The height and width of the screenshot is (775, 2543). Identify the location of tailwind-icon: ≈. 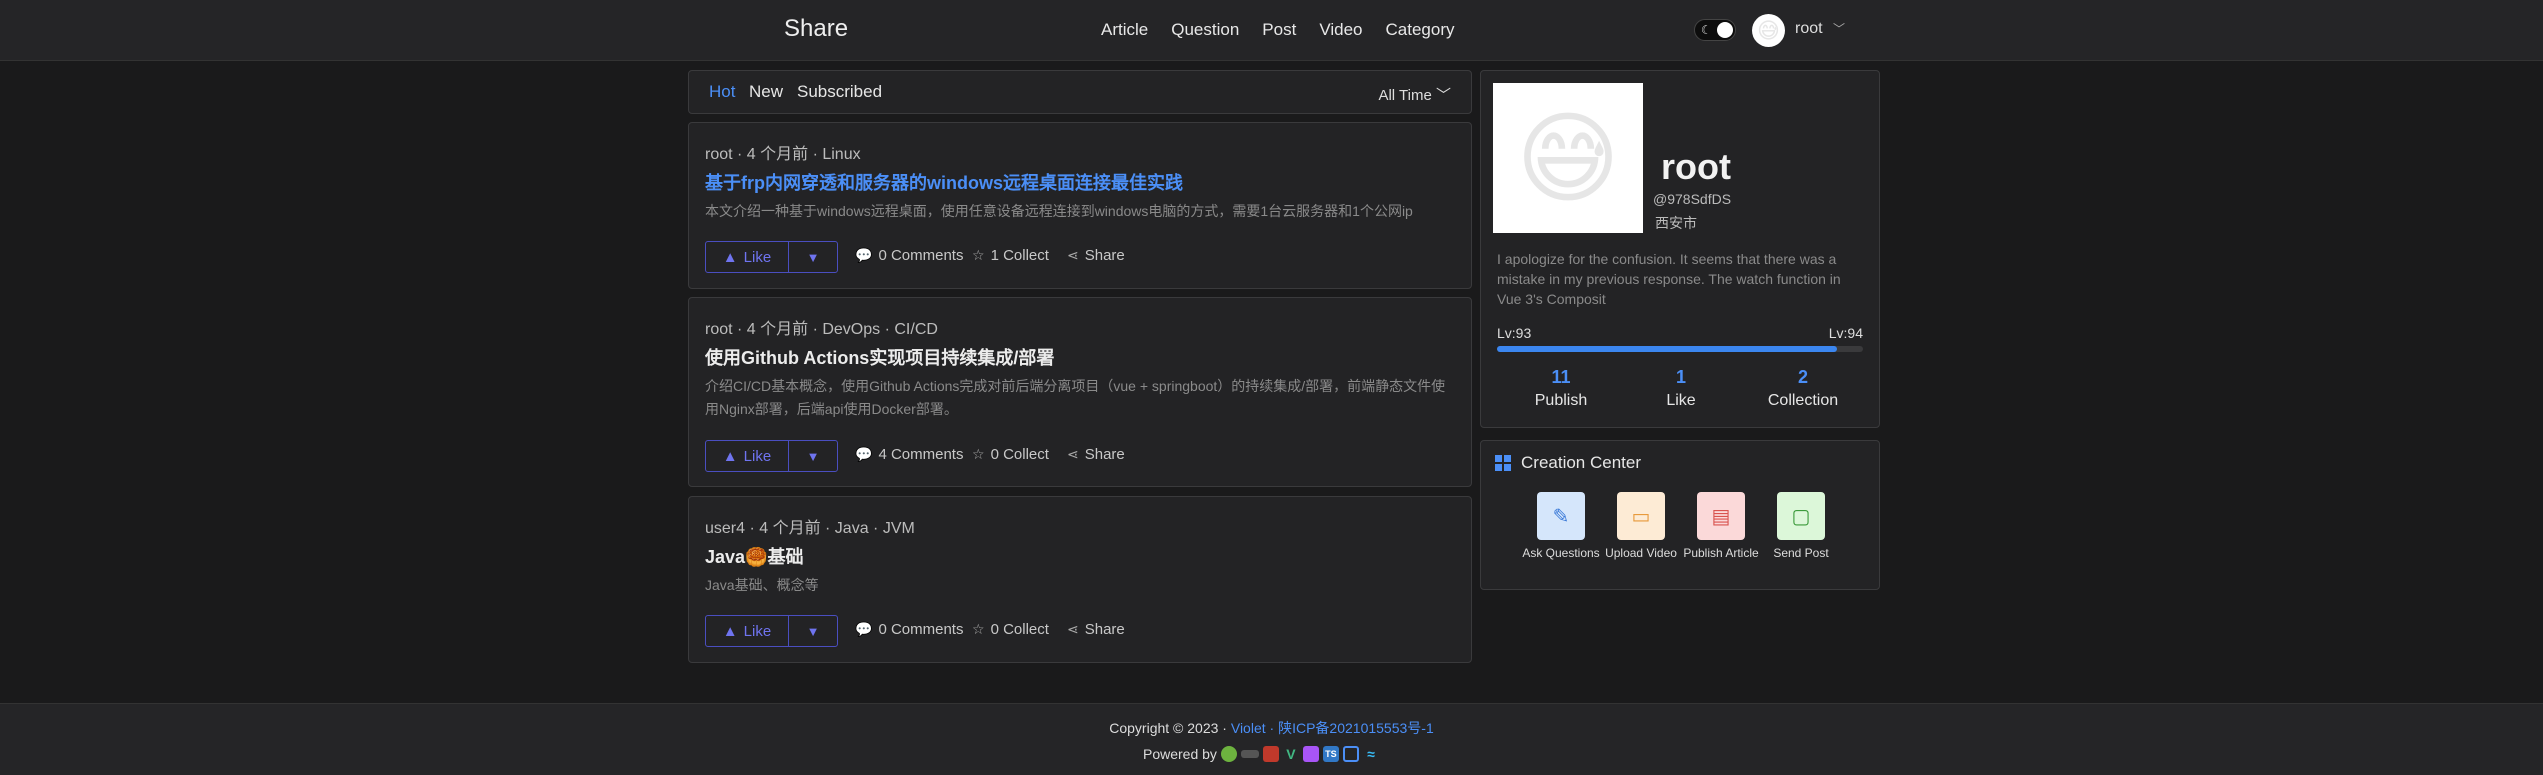
(1371, 754).